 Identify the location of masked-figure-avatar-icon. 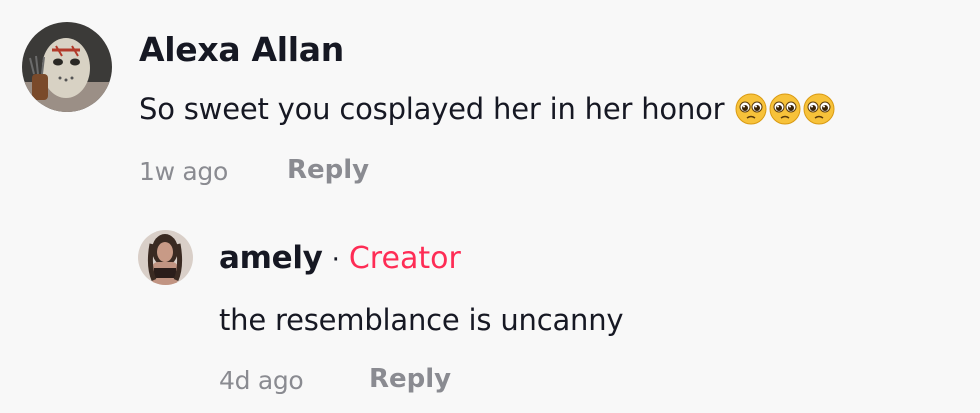
(67, 67).